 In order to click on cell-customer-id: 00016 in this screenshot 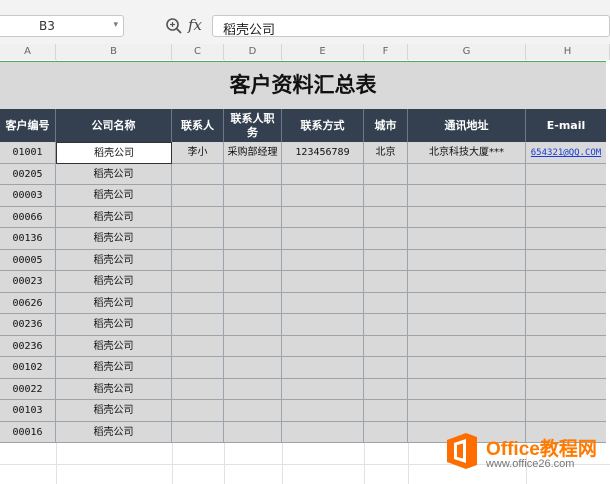, I will do `click(28, 432)`.